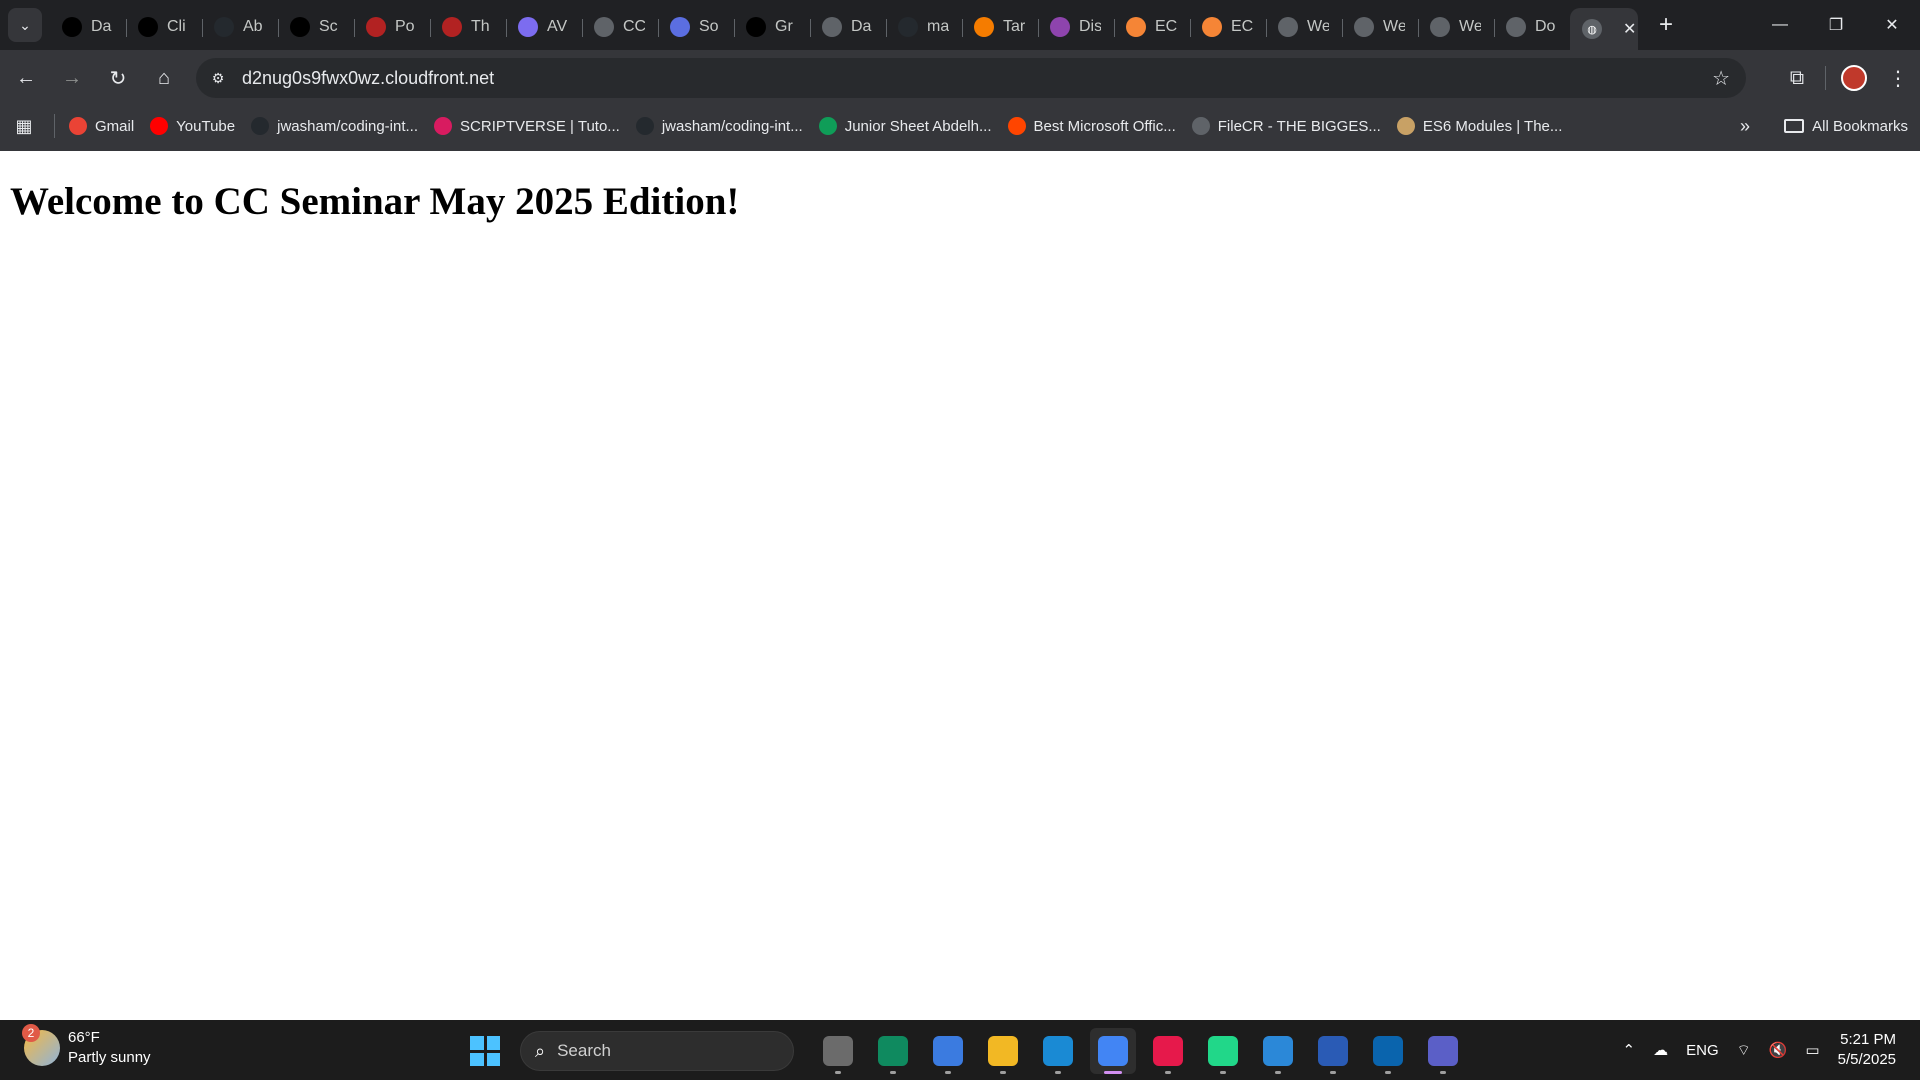 Image resolution: width=1920 pixels, height=1080 pixels. Describe the element at coordinates (480, 26) in the screenshot. I see `tab-title: Th` at that location.